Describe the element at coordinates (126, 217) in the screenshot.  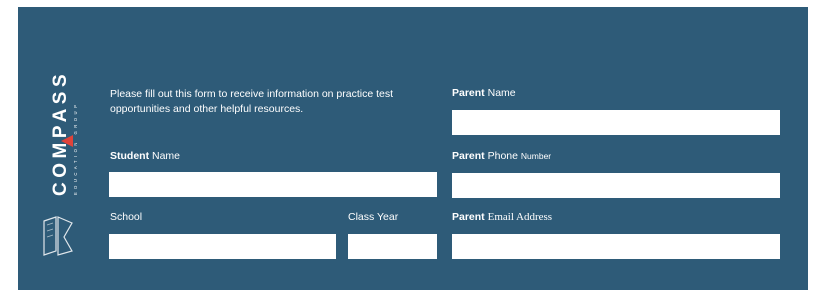
I see `school-label: School` at that location.